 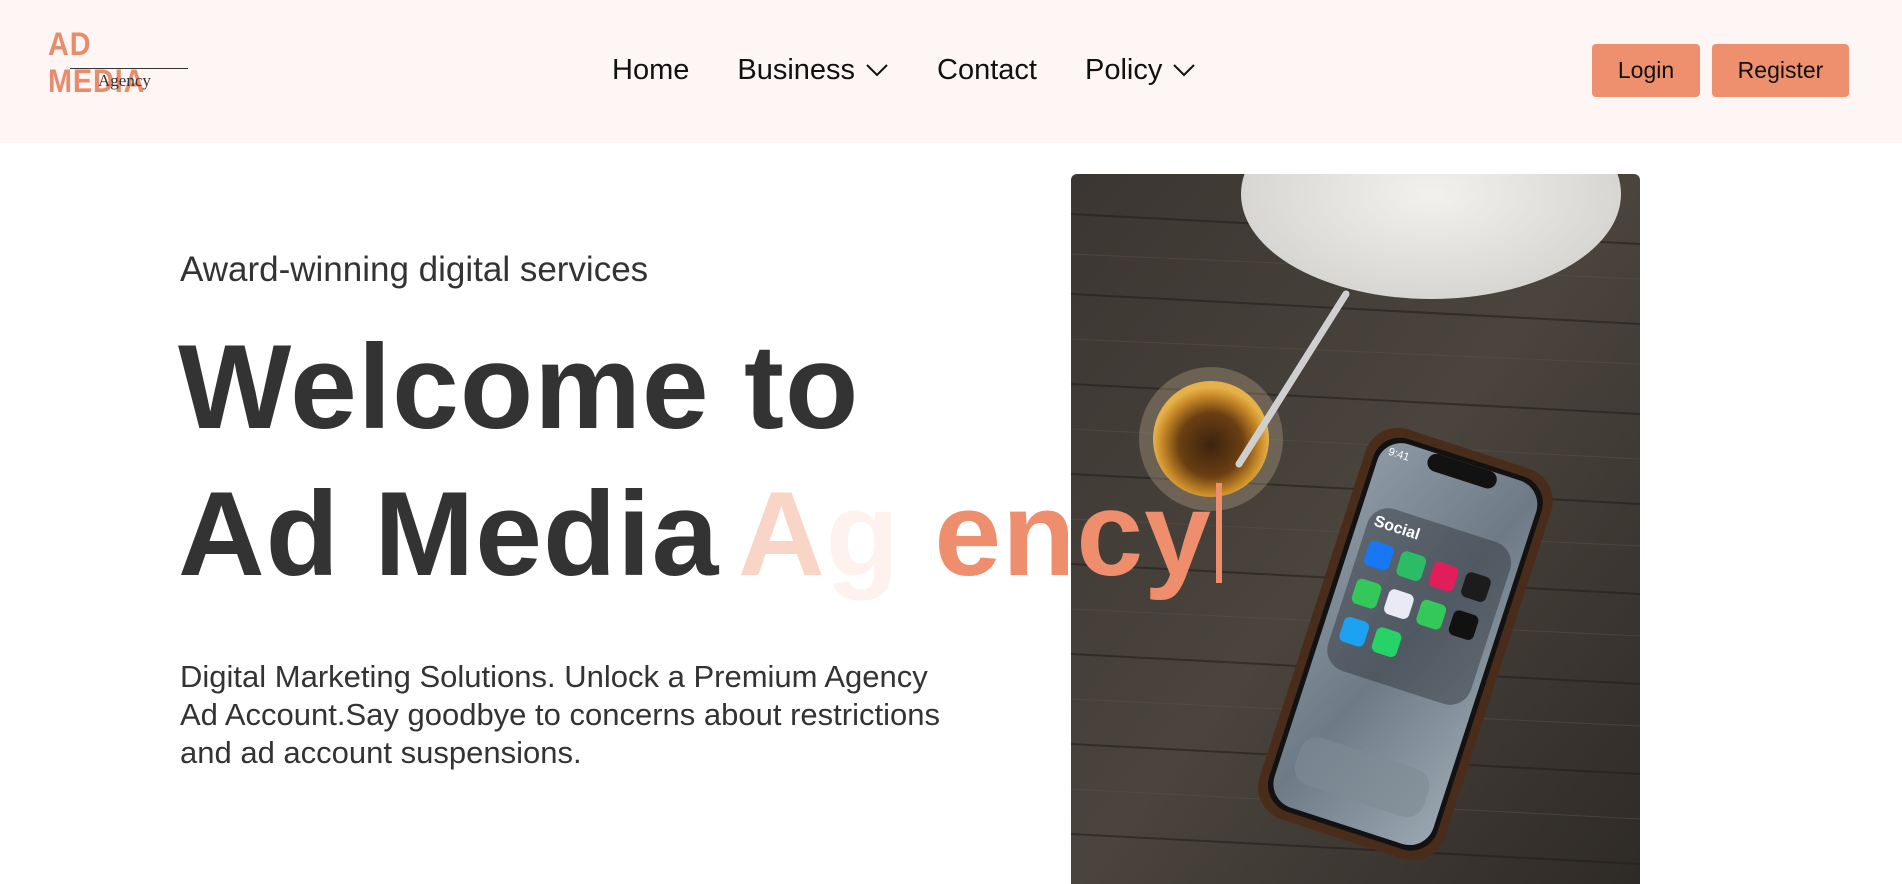 I want to click on nav-business: Business, so click(x=813, y=70).